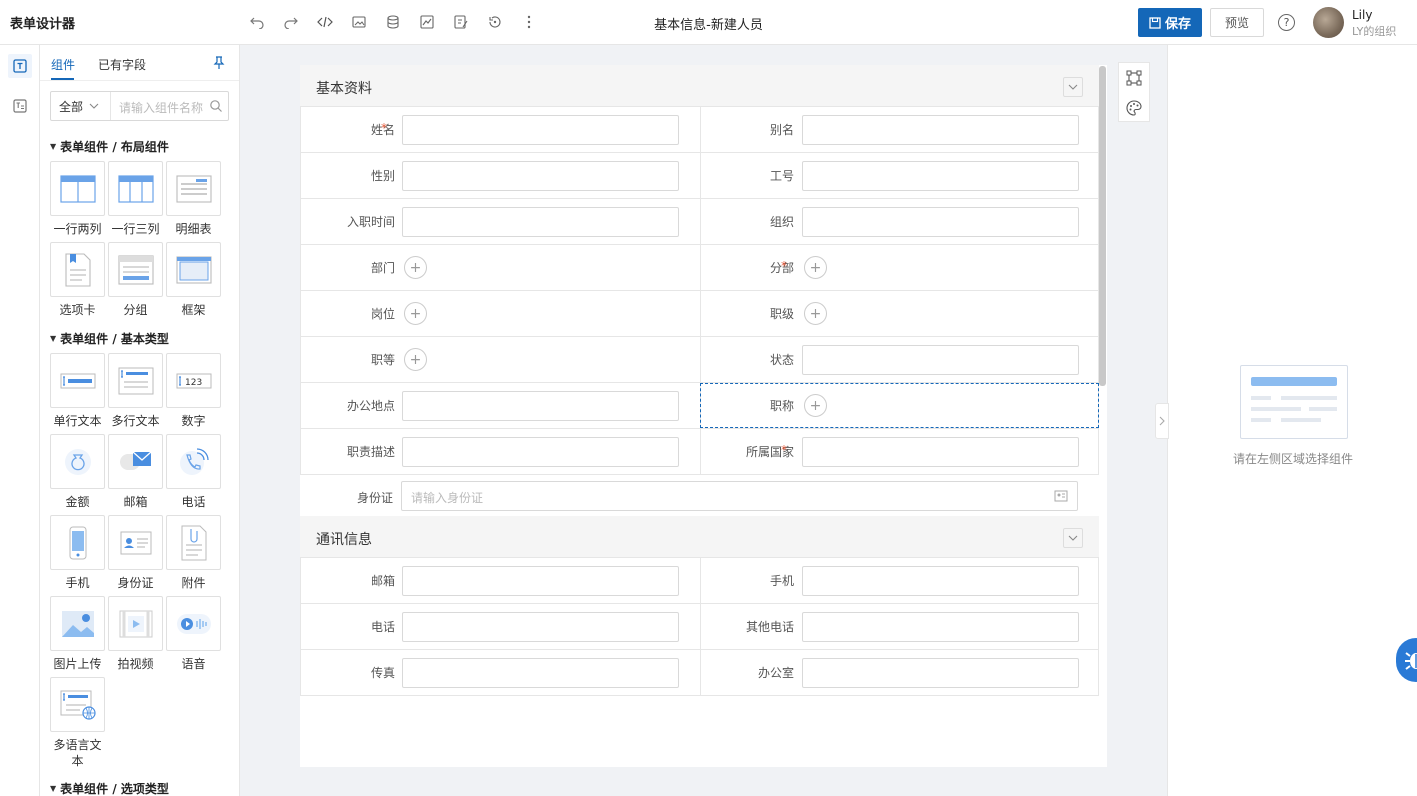  Describe the element at coordinates (256, 22) in the screenshot. I see `undo-icon` at that location.